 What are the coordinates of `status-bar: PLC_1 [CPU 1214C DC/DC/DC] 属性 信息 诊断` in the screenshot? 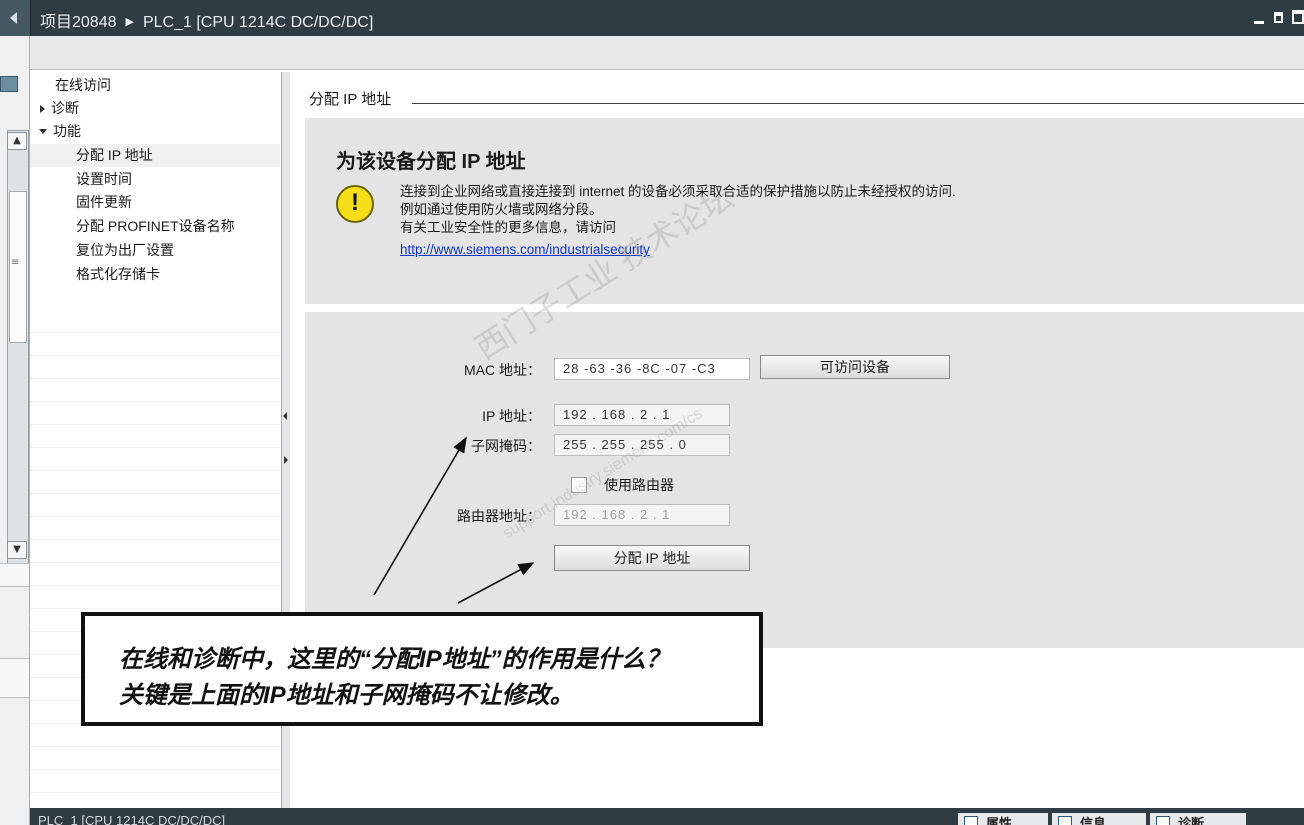 It's located at (667, 816).